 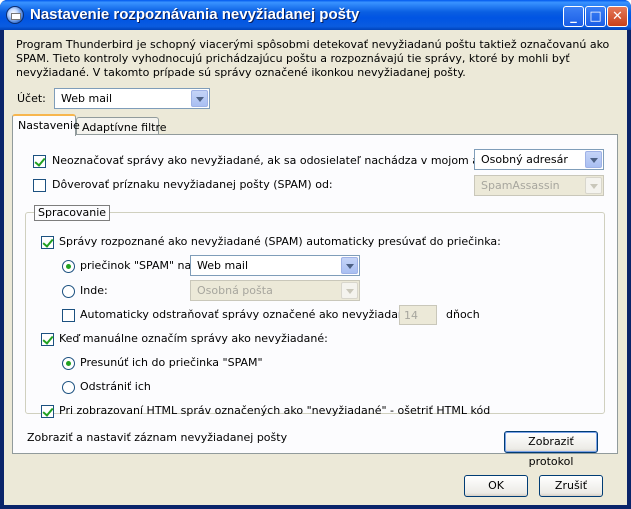 What do you see at coordinates (115, 386) in the screenshot?
I see `manual-delete-label: Odstrániť ich` at bounding box center [115, 386].